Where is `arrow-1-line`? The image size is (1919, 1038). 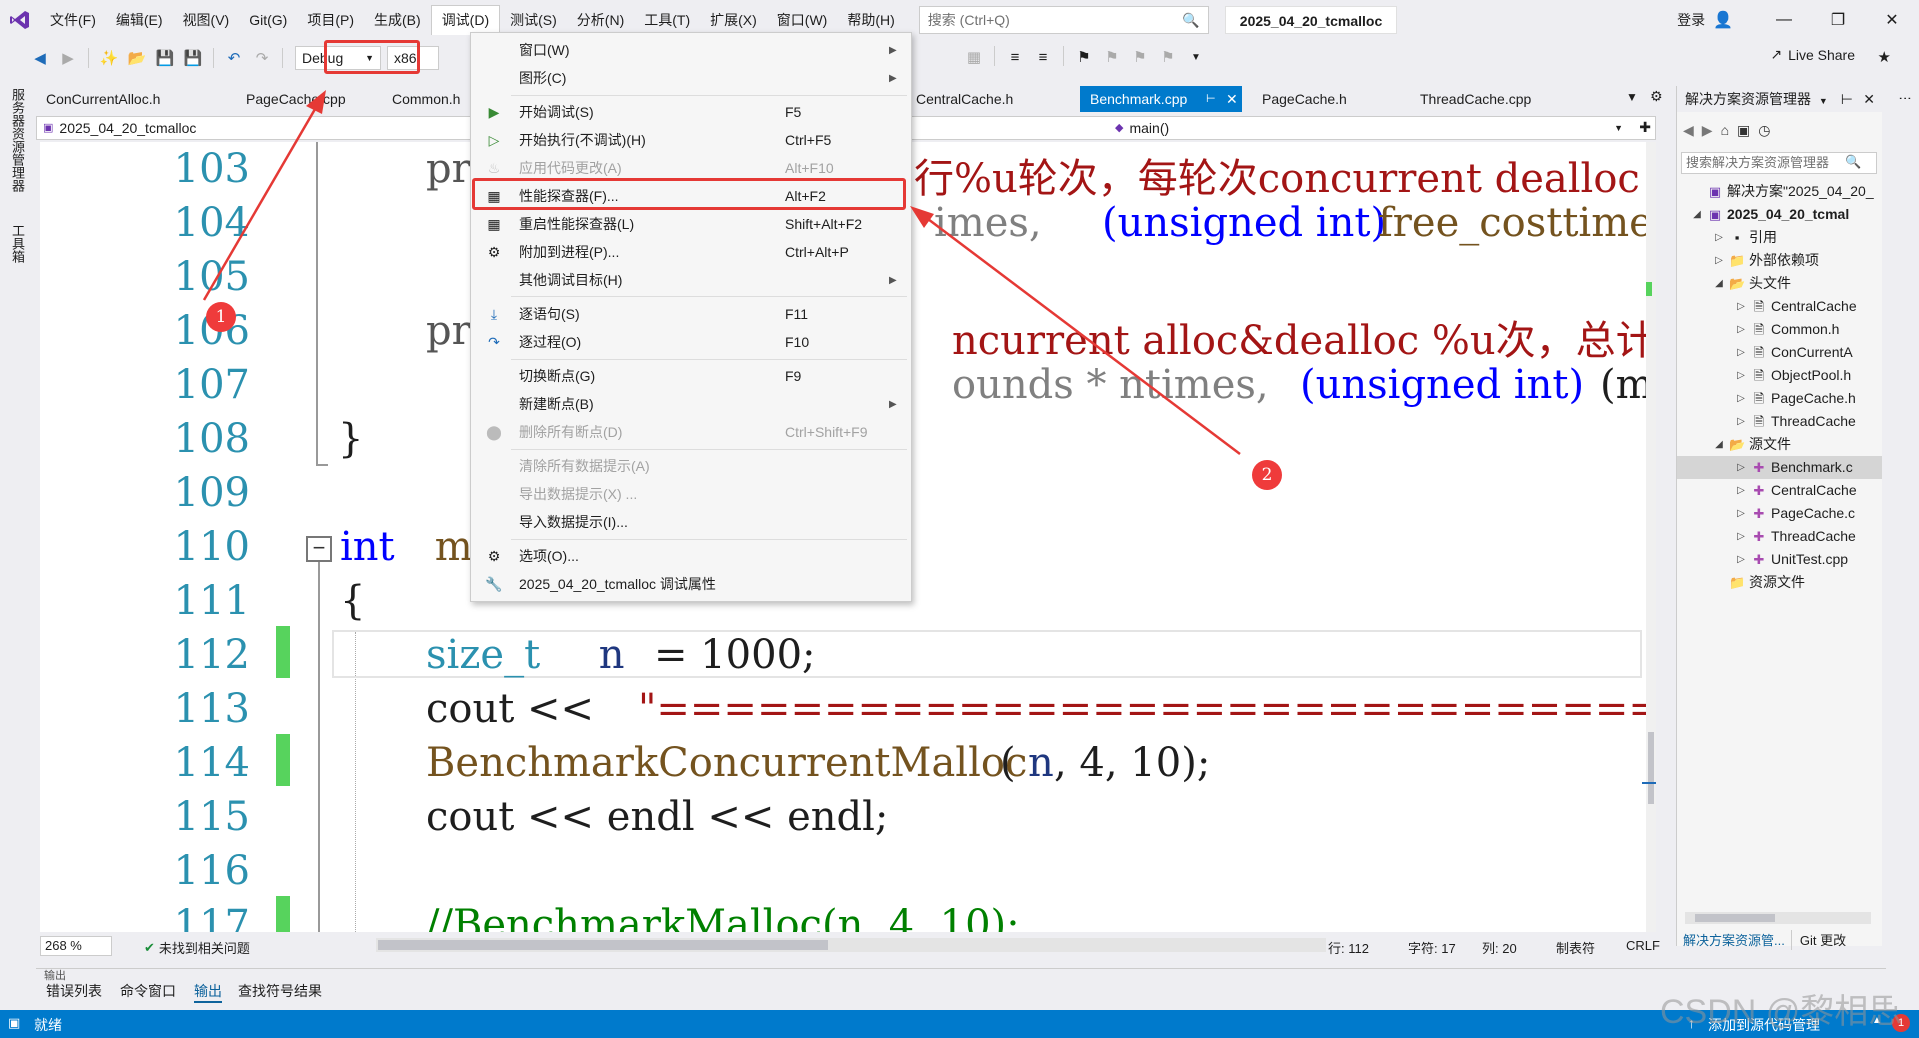
arrow-1-line is located at coordinates (261, 202).